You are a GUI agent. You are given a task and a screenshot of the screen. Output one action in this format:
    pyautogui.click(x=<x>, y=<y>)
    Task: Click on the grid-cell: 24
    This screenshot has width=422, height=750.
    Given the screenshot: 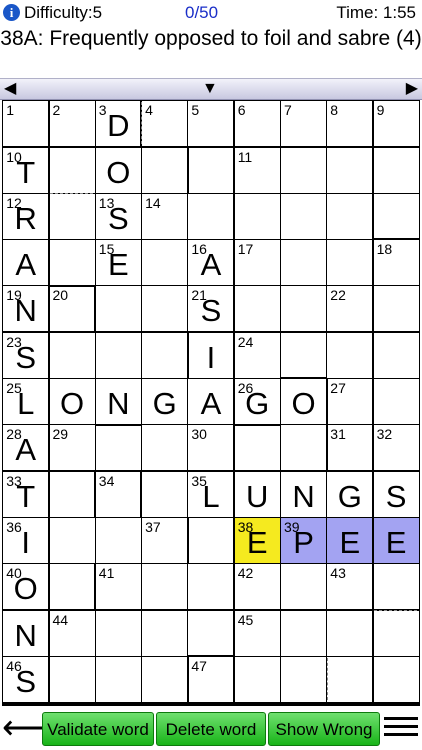 What is the action you would take?
    pyautogui.click(x=257, y=355)
    